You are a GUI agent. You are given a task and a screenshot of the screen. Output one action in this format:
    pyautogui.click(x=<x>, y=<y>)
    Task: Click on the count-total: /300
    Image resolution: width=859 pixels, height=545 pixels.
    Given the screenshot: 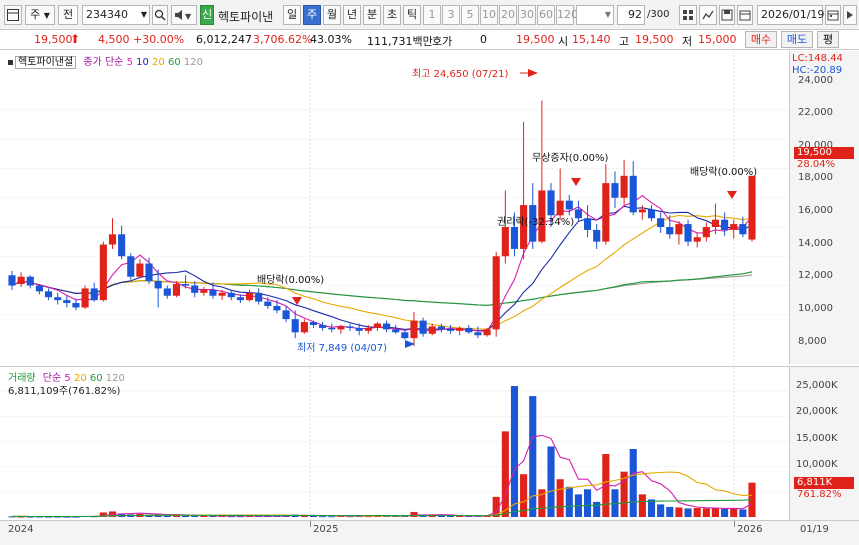 What is the action you would take?
    pyautogui.click(x=658, y=14)
    